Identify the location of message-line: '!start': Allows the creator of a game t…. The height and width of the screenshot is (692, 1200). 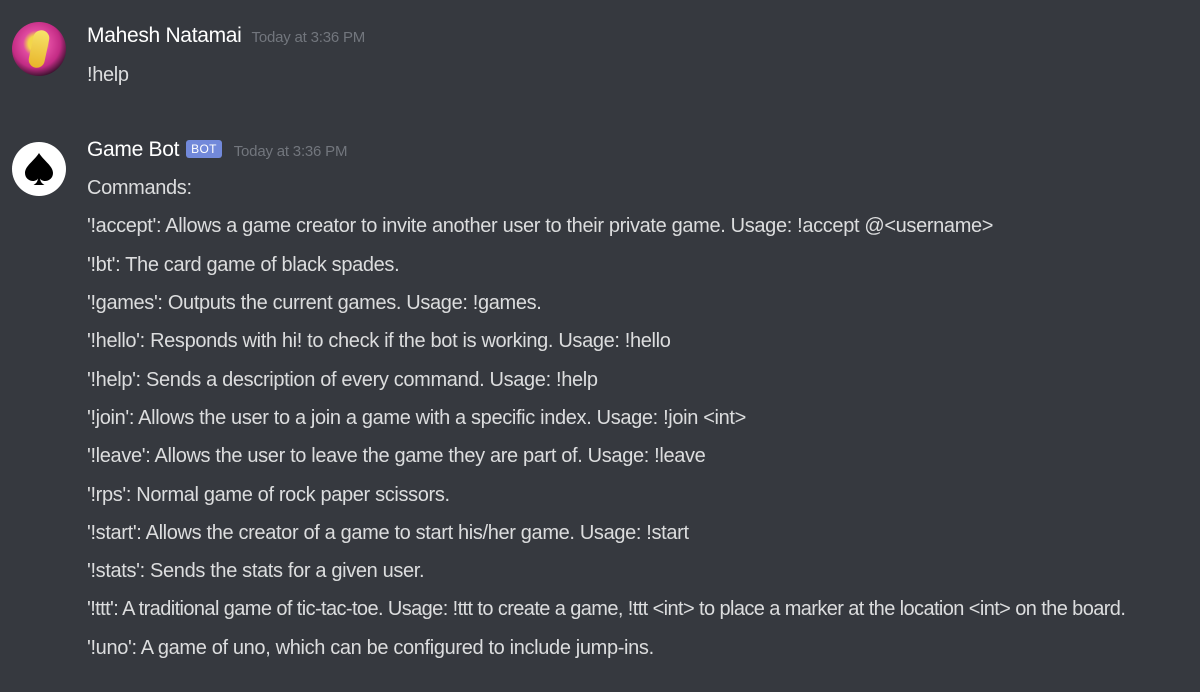
(388, 533).